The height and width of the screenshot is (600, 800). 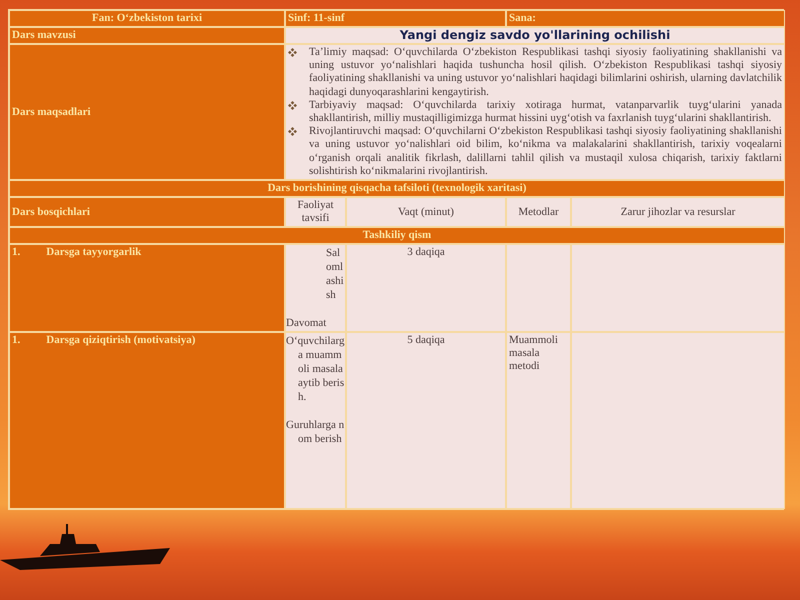 What do you see at coordinates (538, 212) in the screenshot?
I see `column-header: Metodlar` at bounding box center [538, 212].